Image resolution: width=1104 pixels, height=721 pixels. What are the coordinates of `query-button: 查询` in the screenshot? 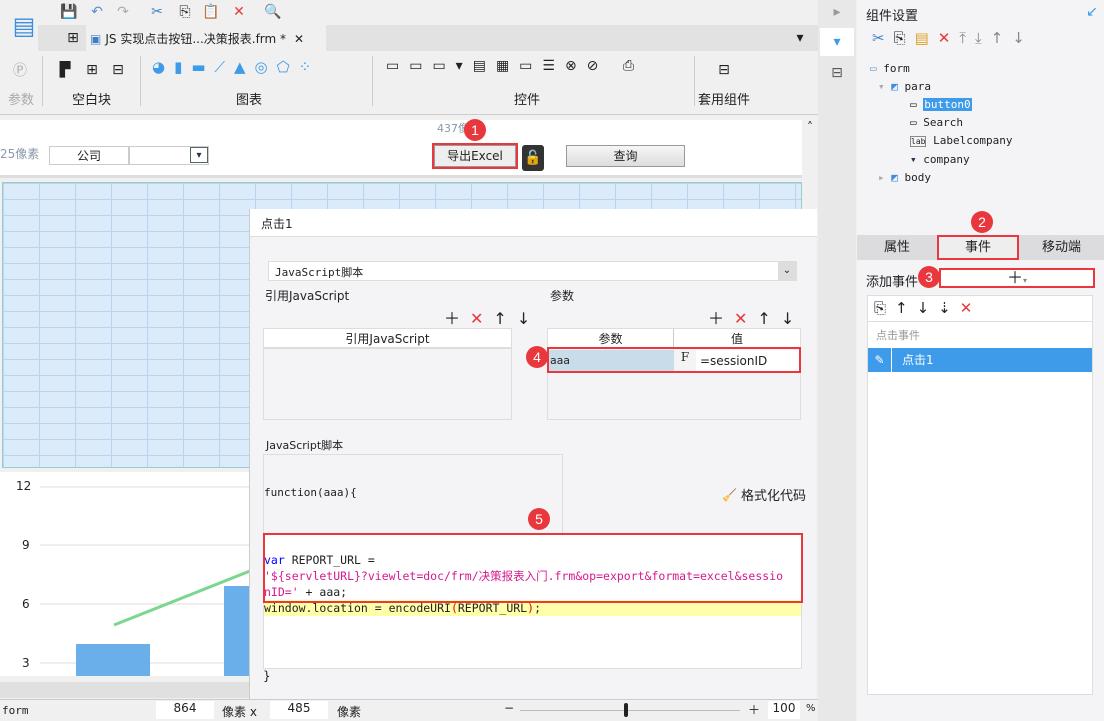 It's located at (625, 156).